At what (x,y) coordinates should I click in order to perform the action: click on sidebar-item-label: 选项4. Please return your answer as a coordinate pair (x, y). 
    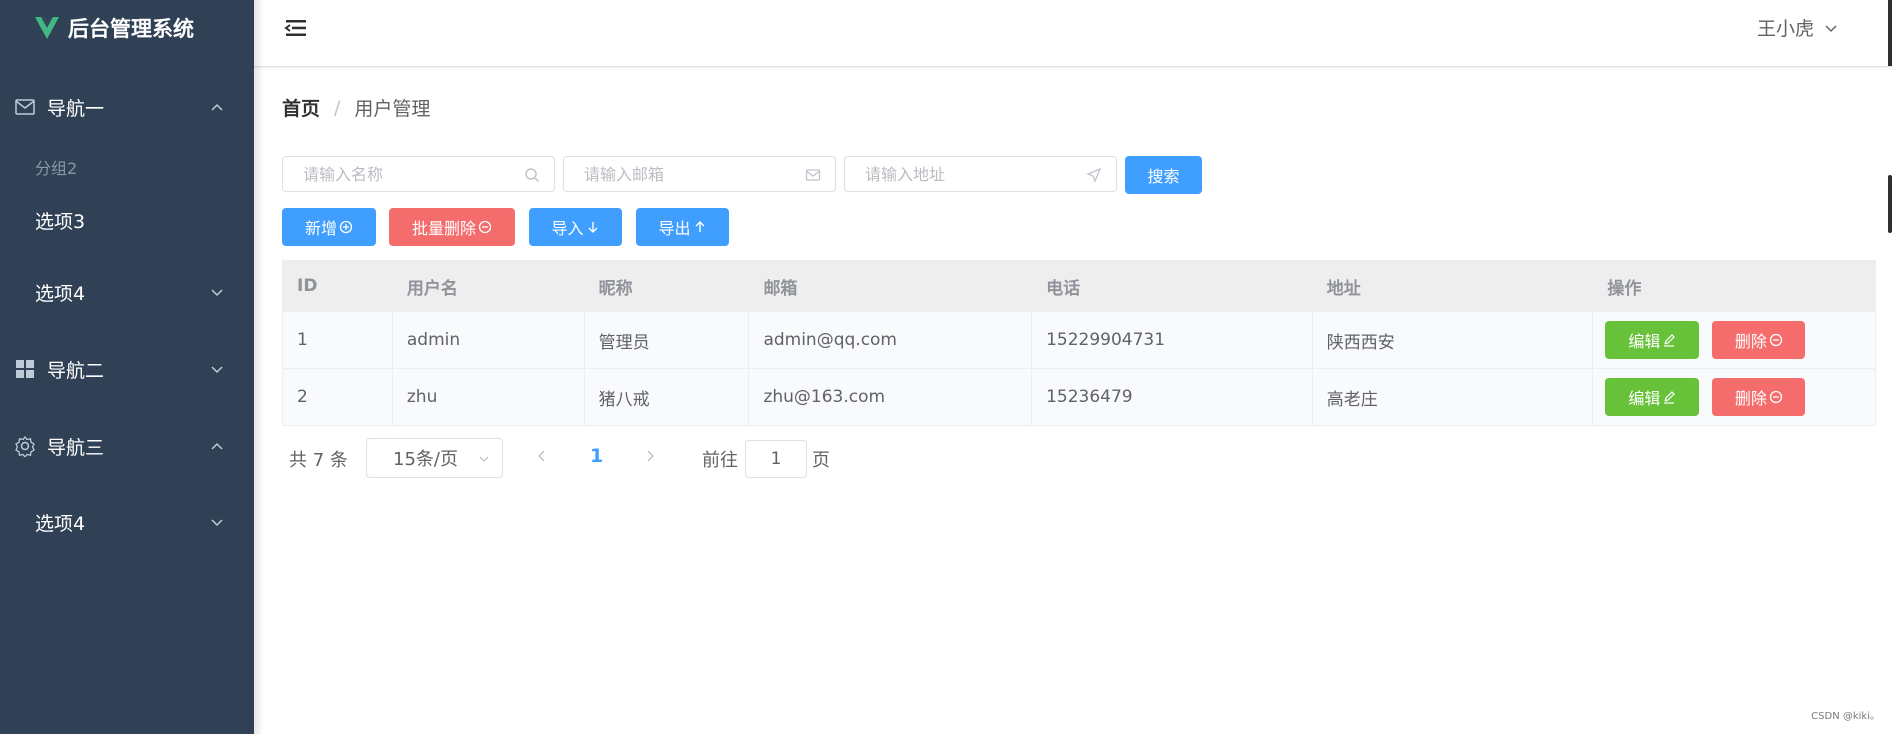
    Looking at the image, I should click on (60, 523).